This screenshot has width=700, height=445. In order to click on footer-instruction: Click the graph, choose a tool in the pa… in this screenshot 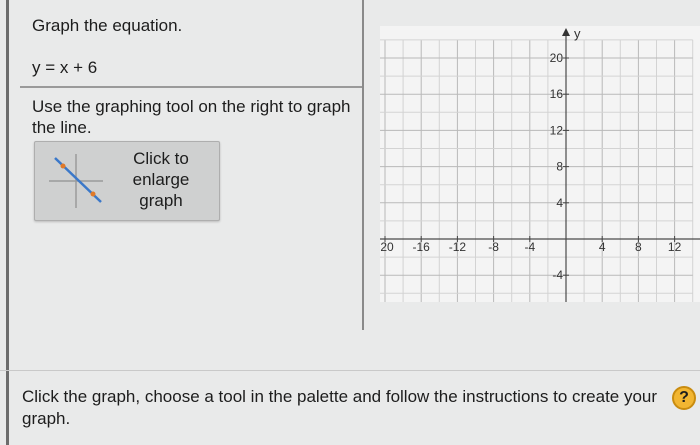, I will do `click(340, 407)`.